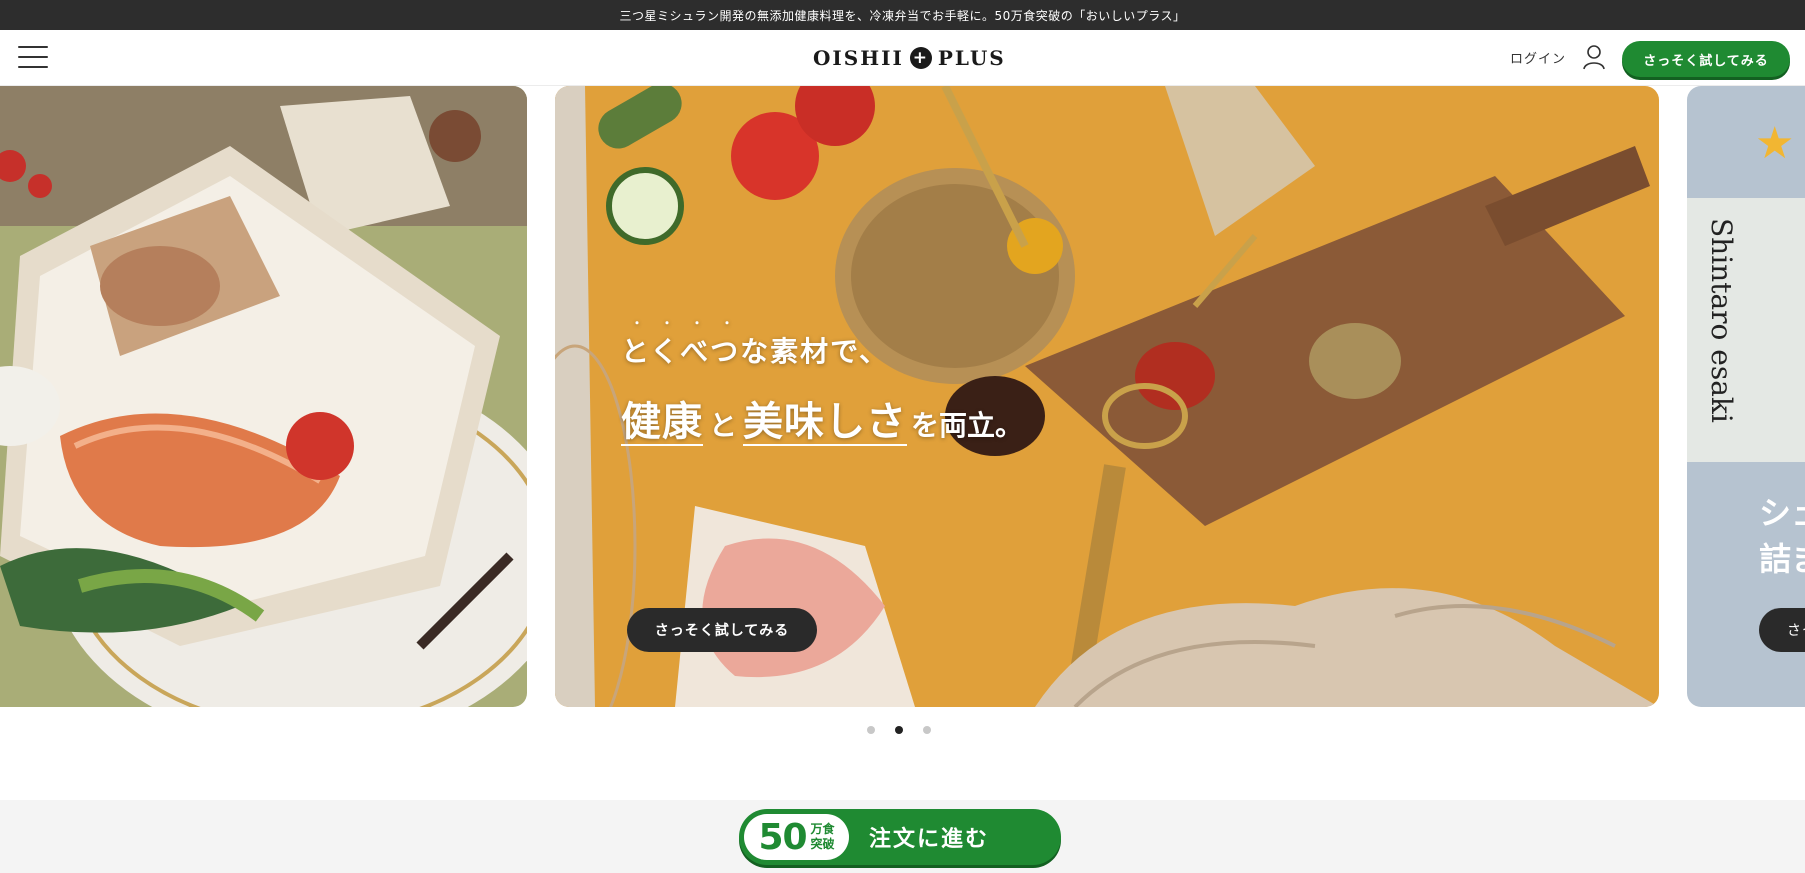 The image size is (1805, 873). I want to click on order-button: 50 万食 突破 注文に進む, so click(900, 837).